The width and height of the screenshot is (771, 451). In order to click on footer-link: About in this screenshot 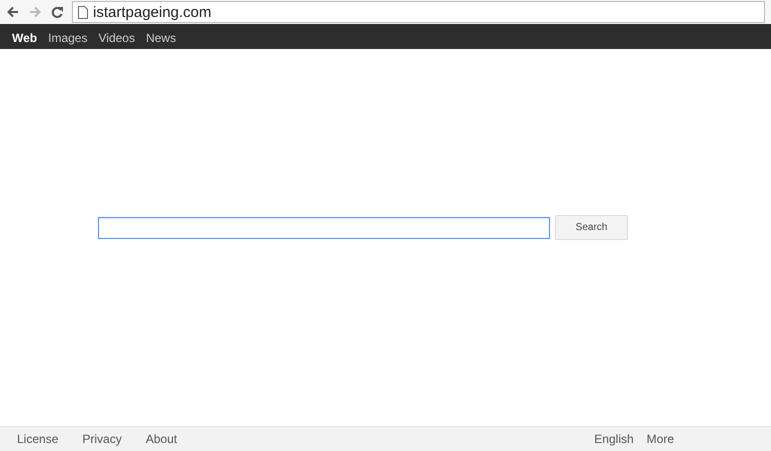, I will do `click(162, 439)`.